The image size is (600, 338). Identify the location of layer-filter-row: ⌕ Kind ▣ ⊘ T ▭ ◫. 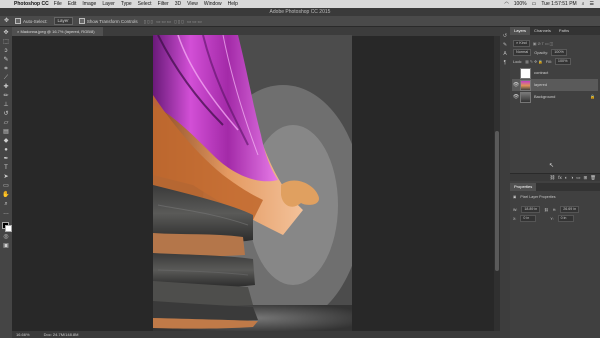
(533, 43).